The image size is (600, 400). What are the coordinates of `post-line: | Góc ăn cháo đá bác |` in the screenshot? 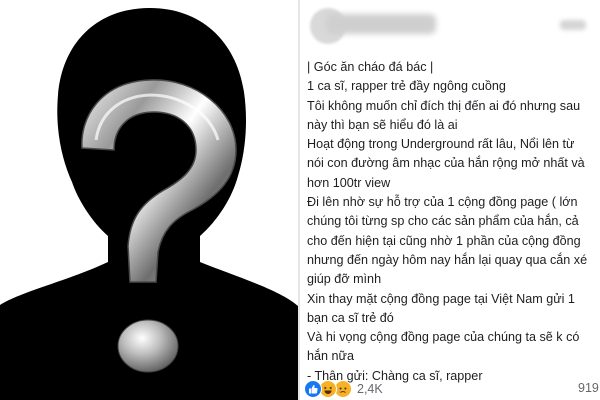 It's located at (370, 67).